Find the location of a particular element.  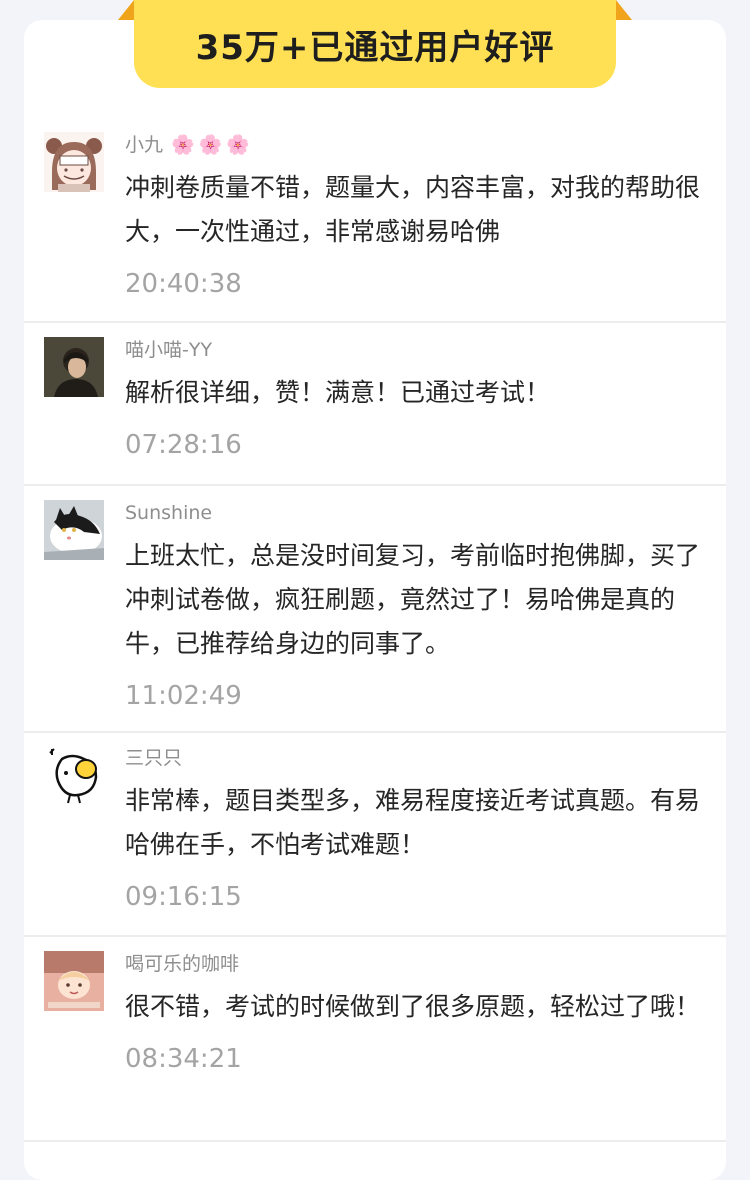

review-comment: 非常棒，题目类型多，难易程度接近考试真题。有易哈佛在手，不怕考试难题！ is located at coordinates (413, 822).